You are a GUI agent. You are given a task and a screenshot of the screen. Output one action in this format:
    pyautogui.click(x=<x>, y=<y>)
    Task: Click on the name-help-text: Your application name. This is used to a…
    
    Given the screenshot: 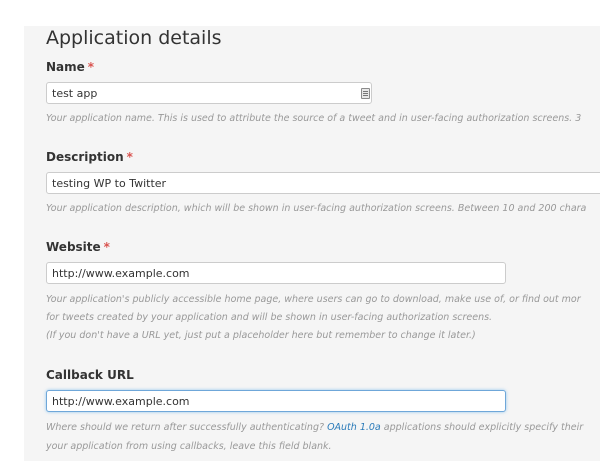 What is the action you would take?
    pyautogui.click(x=314, y=118)
    